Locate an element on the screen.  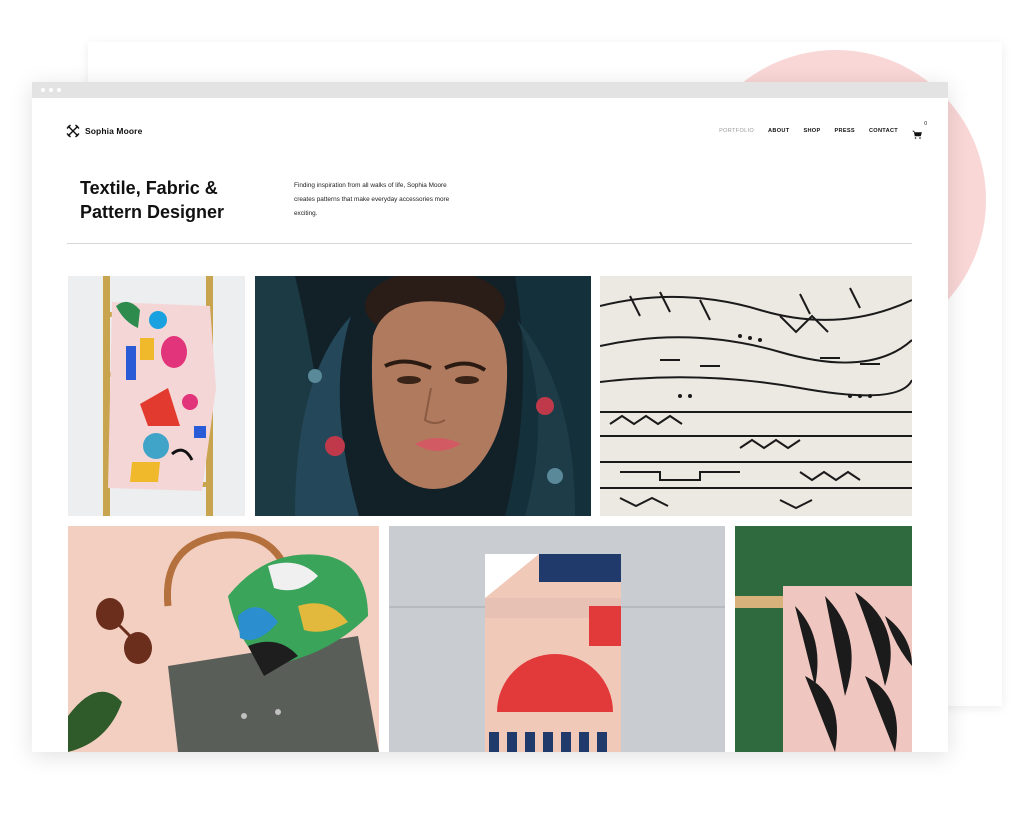
section-divider is located at coordinates (489, 243).